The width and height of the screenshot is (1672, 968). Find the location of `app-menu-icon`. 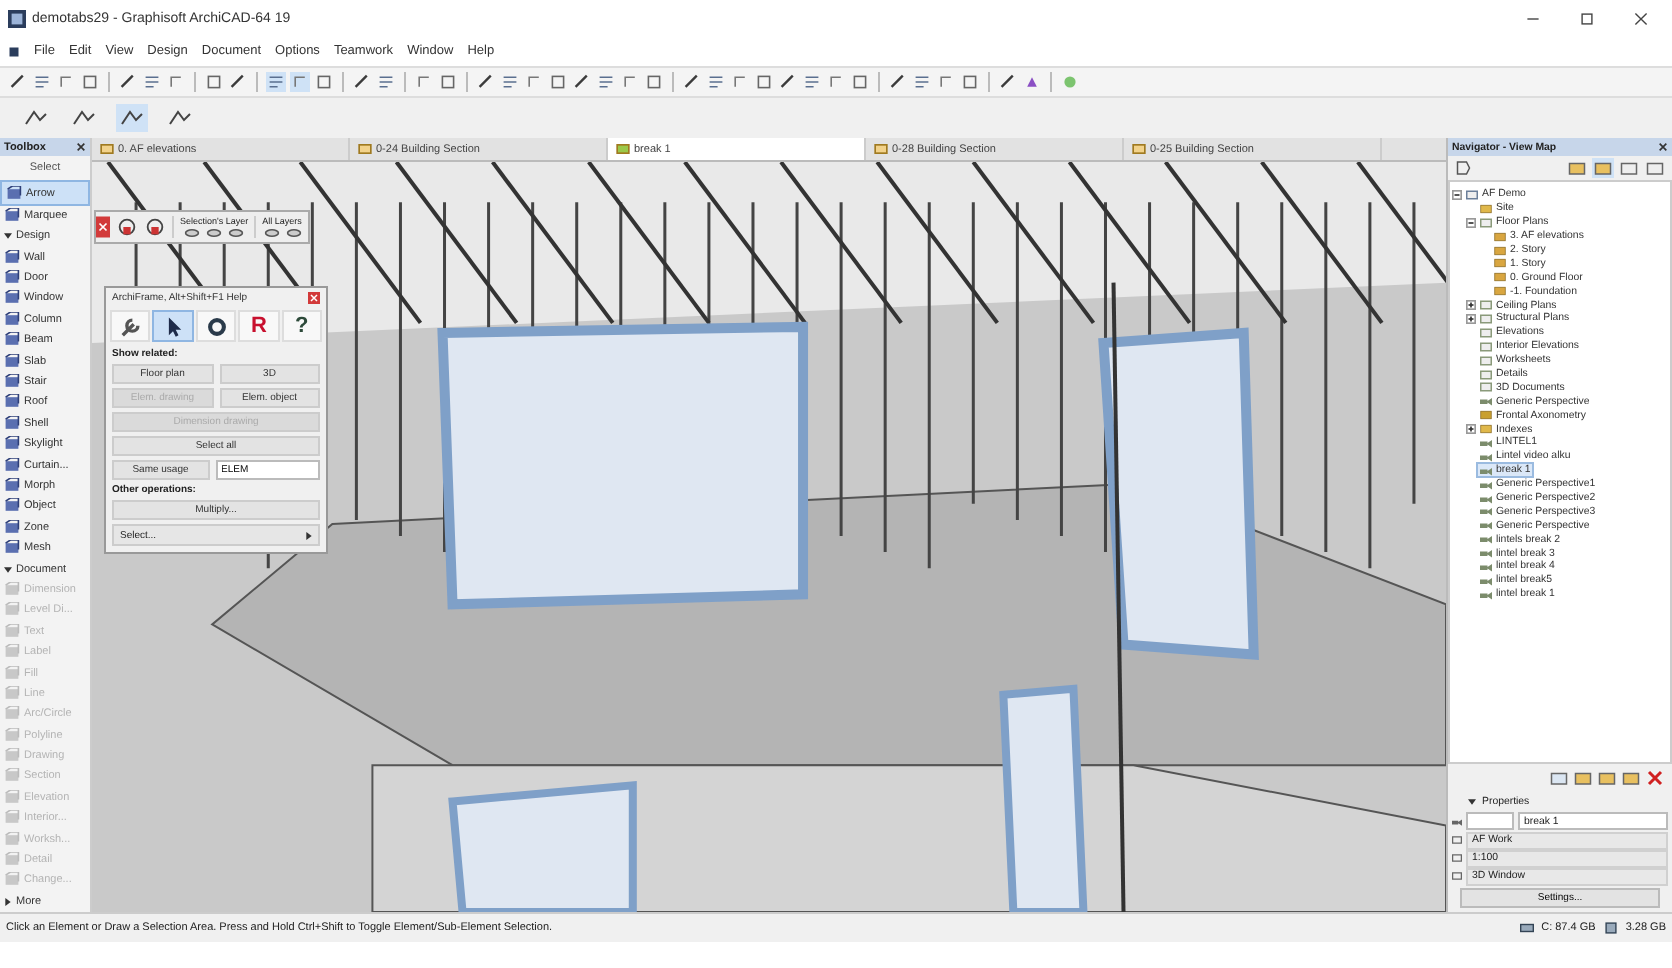

app-menu-icon is located at coordinates (14, 51).